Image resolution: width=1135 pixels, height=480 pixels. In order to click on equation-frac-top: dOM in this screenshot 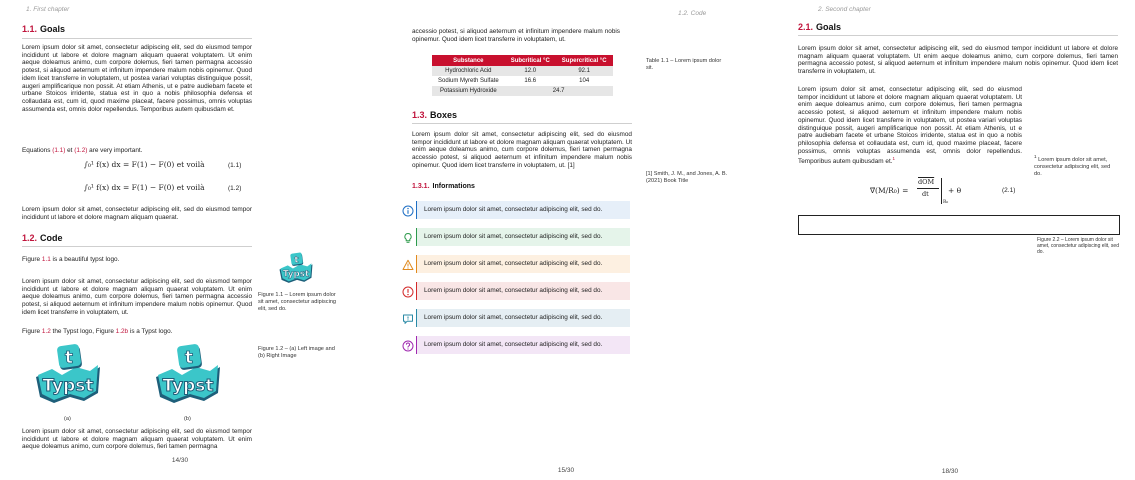, I will do `click(926, 182)`.